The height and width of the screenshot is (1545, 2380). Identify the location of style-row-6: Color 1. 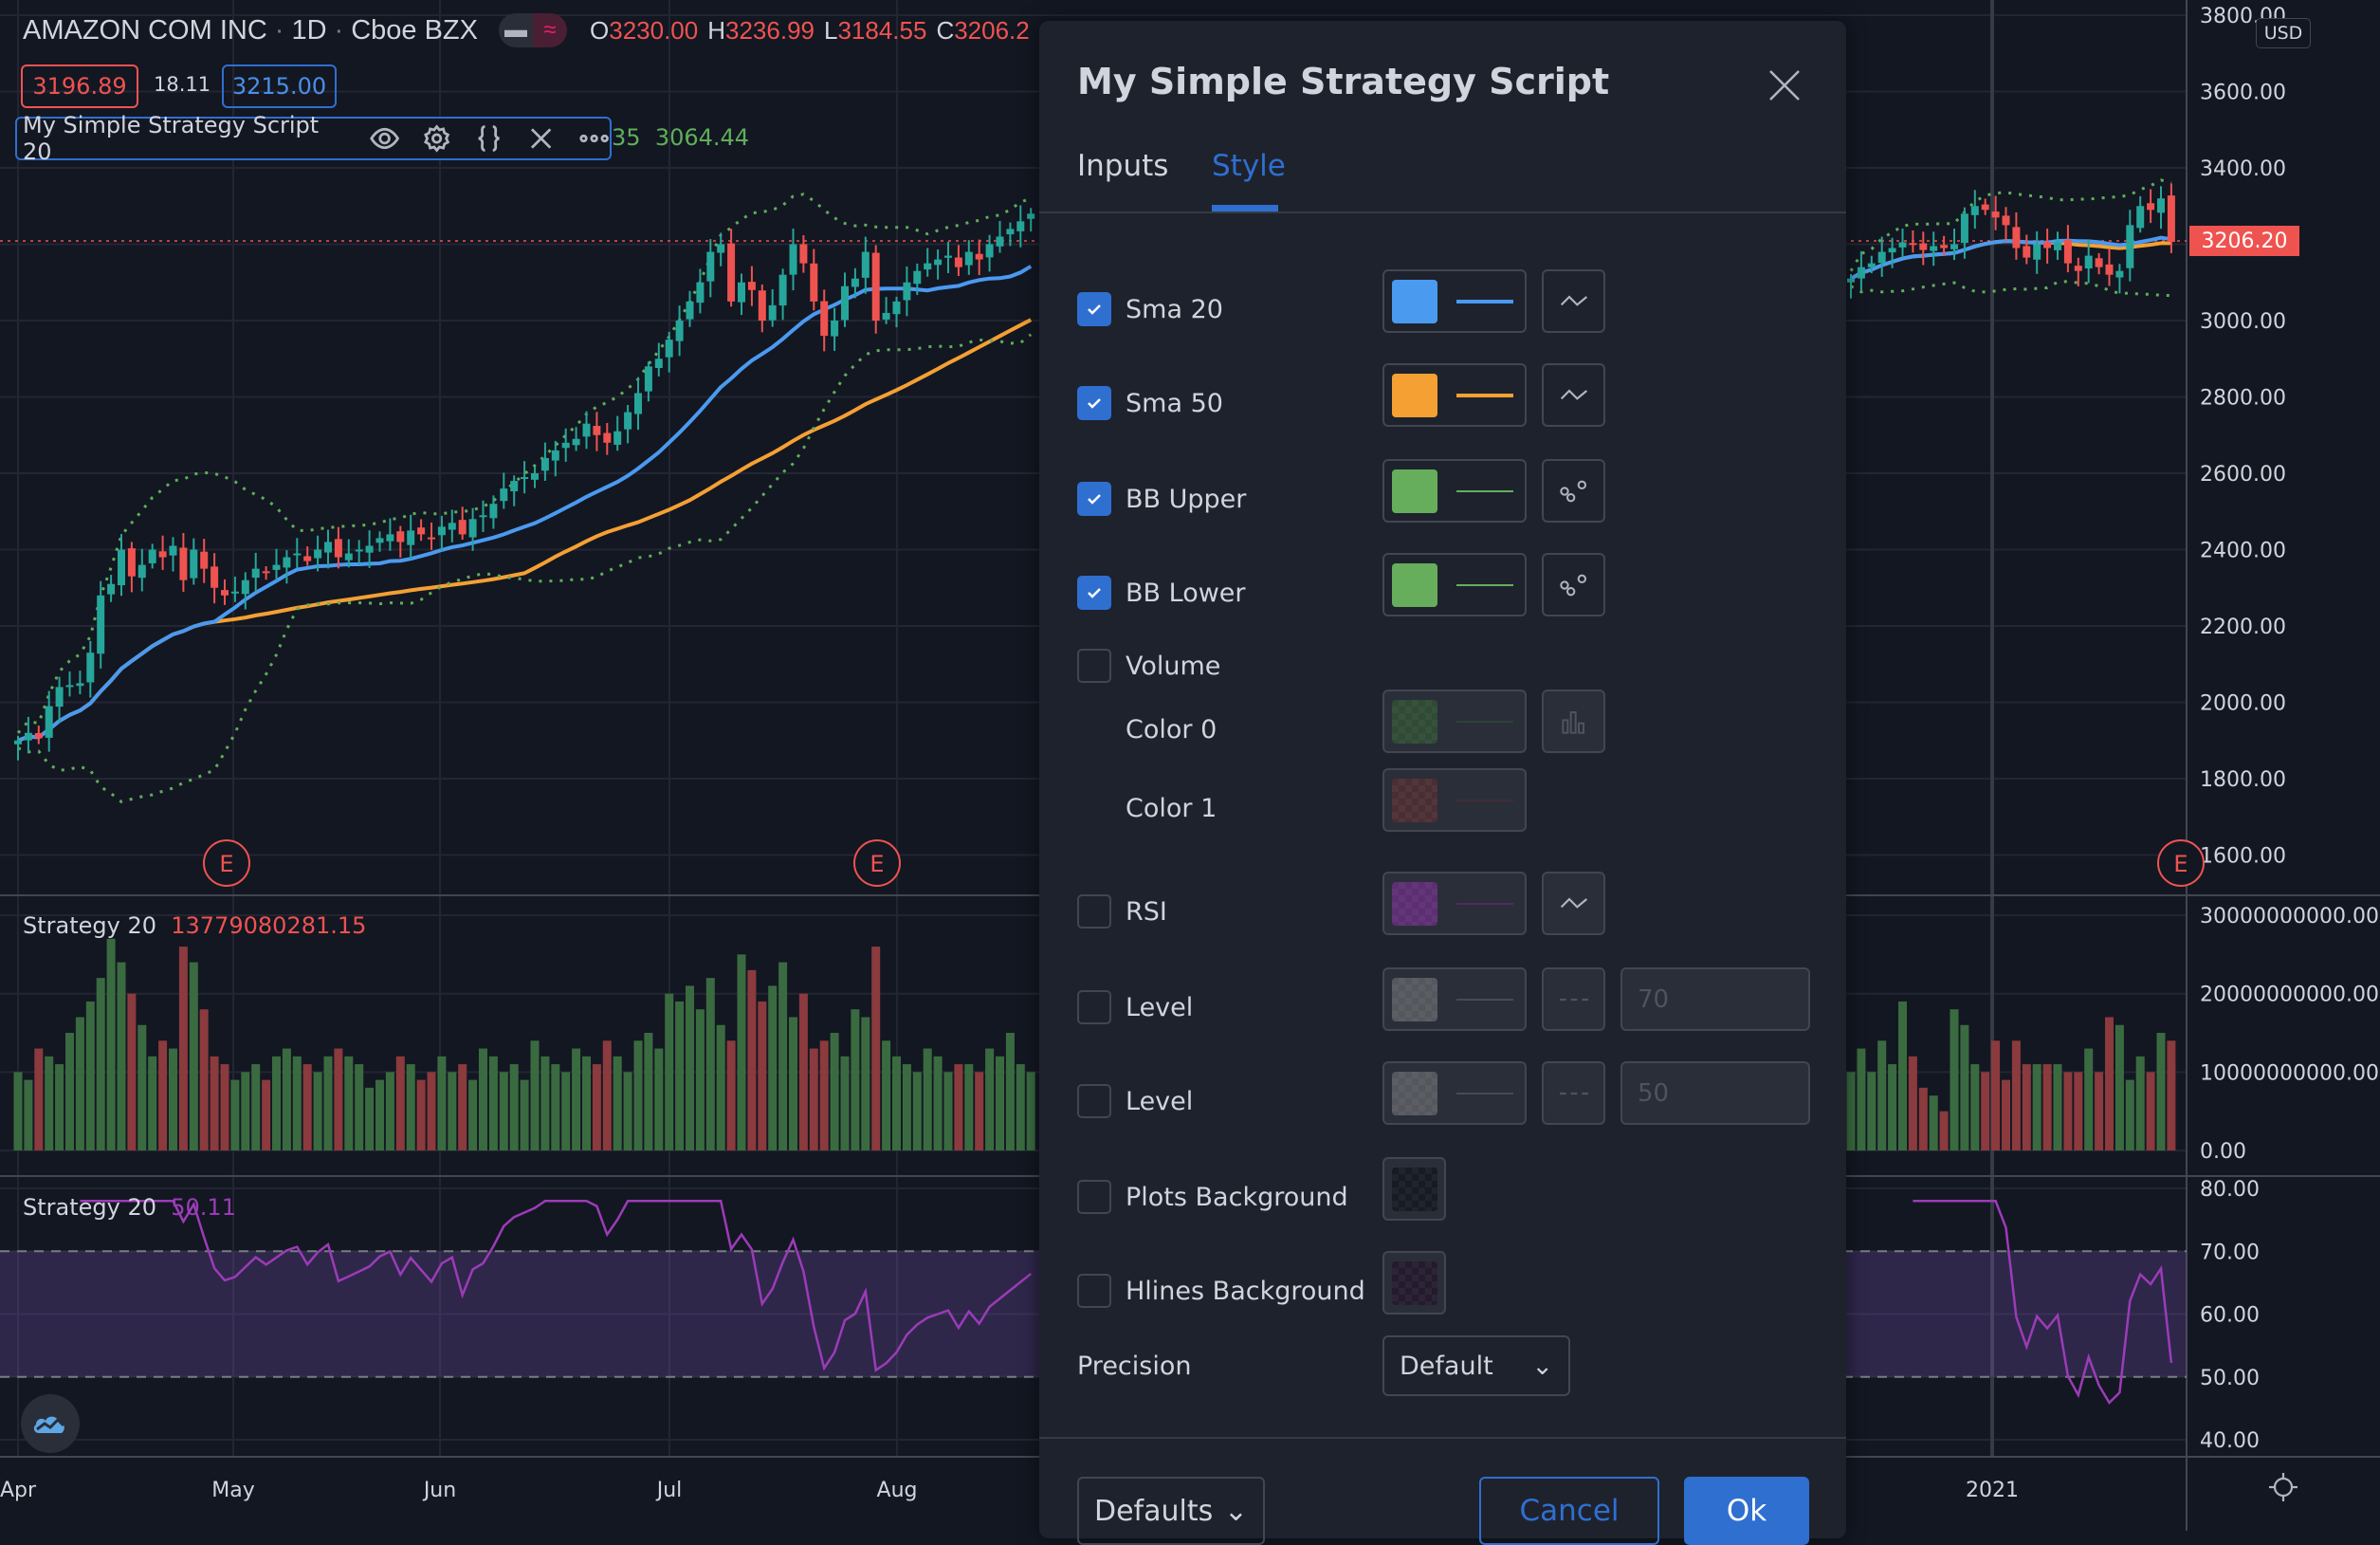
(1172, 808).